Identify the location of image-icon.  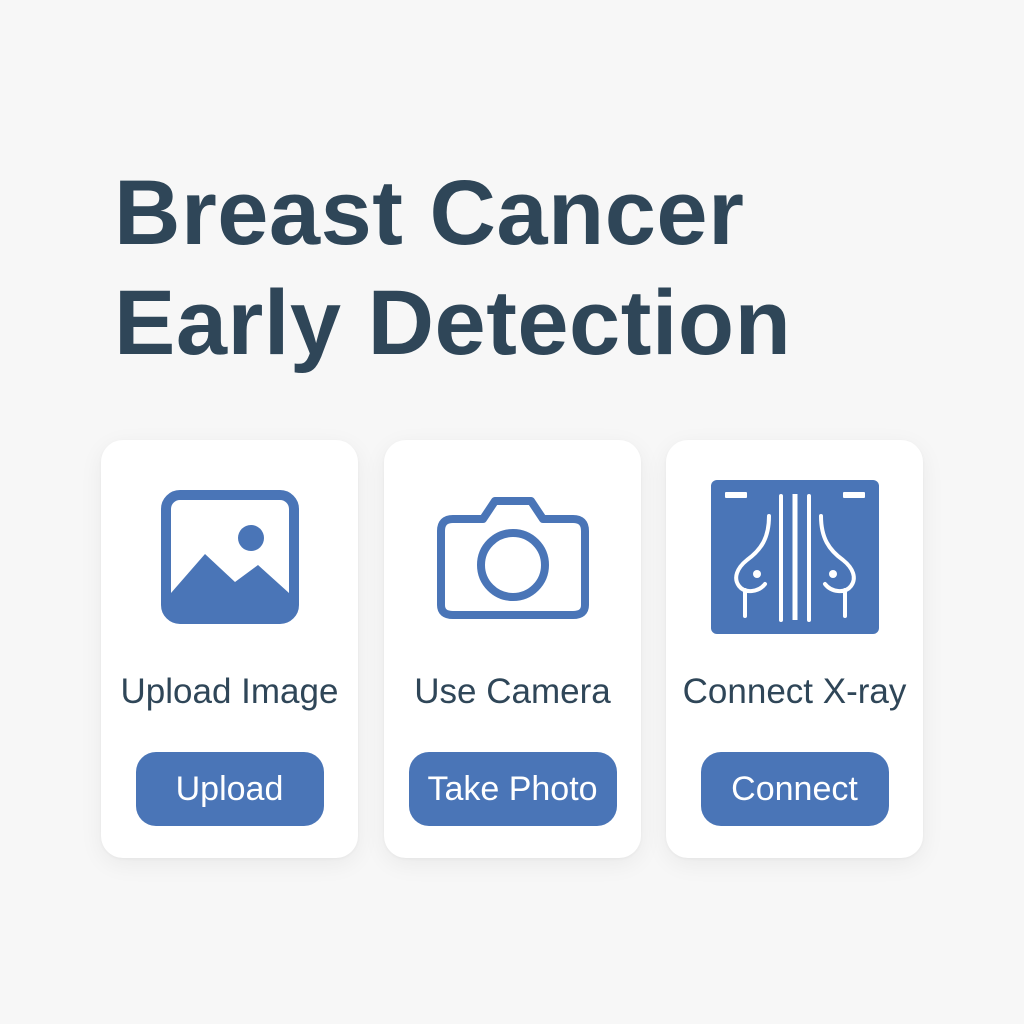
(230, 557).